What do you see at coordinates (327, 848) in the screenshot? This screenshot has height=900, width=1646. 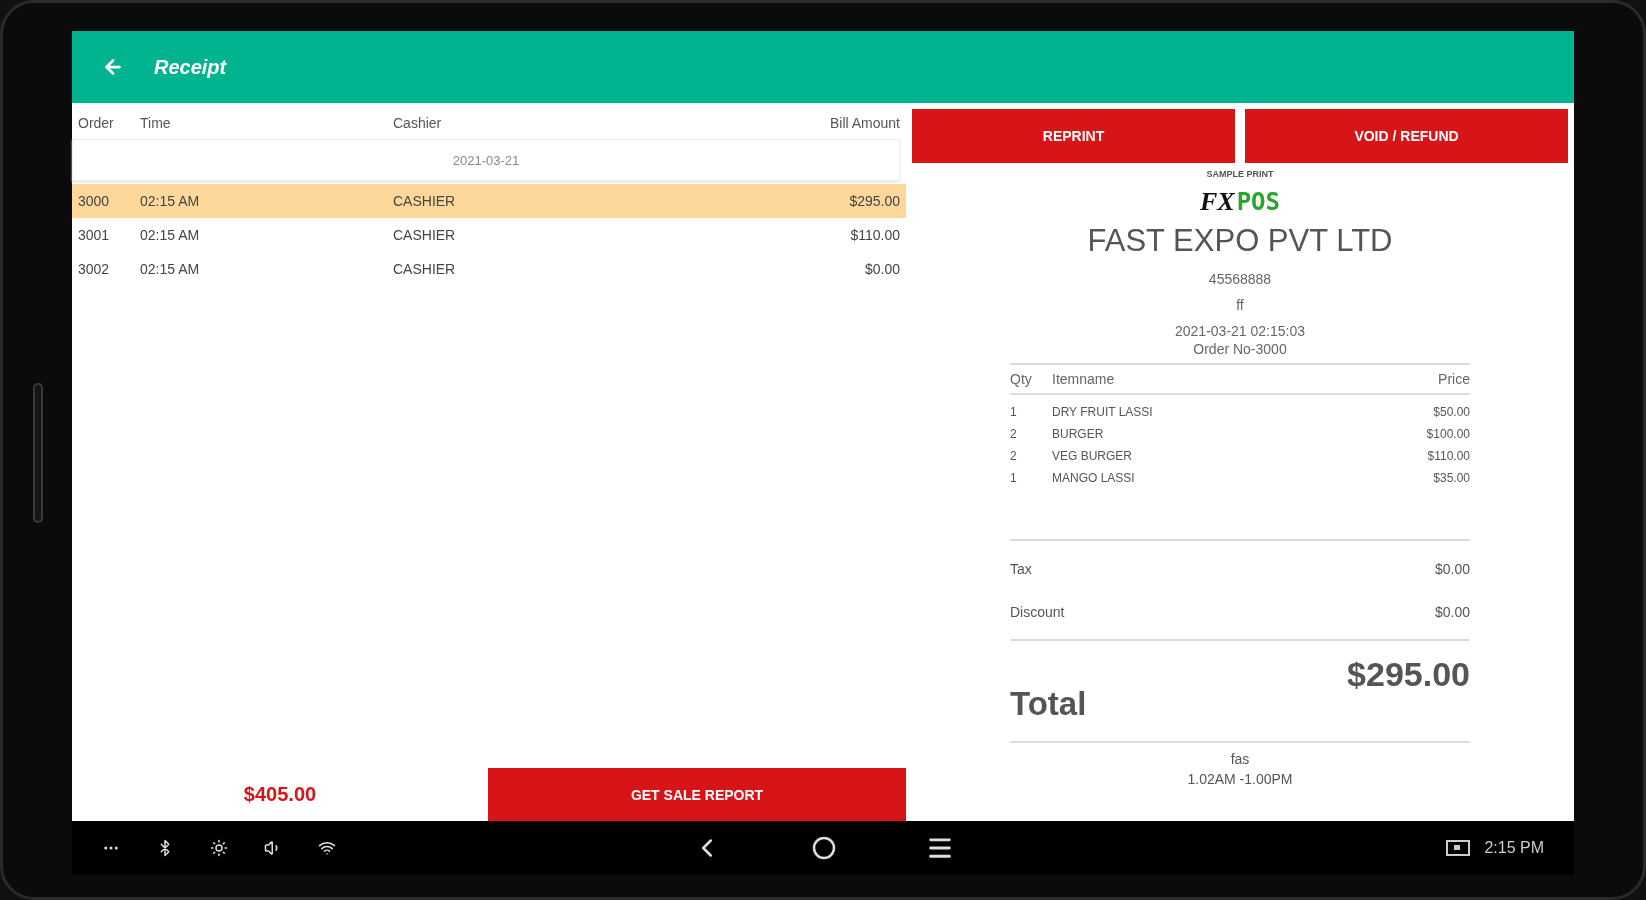 I see `wifi-icon` at bounding box center [327, 848].